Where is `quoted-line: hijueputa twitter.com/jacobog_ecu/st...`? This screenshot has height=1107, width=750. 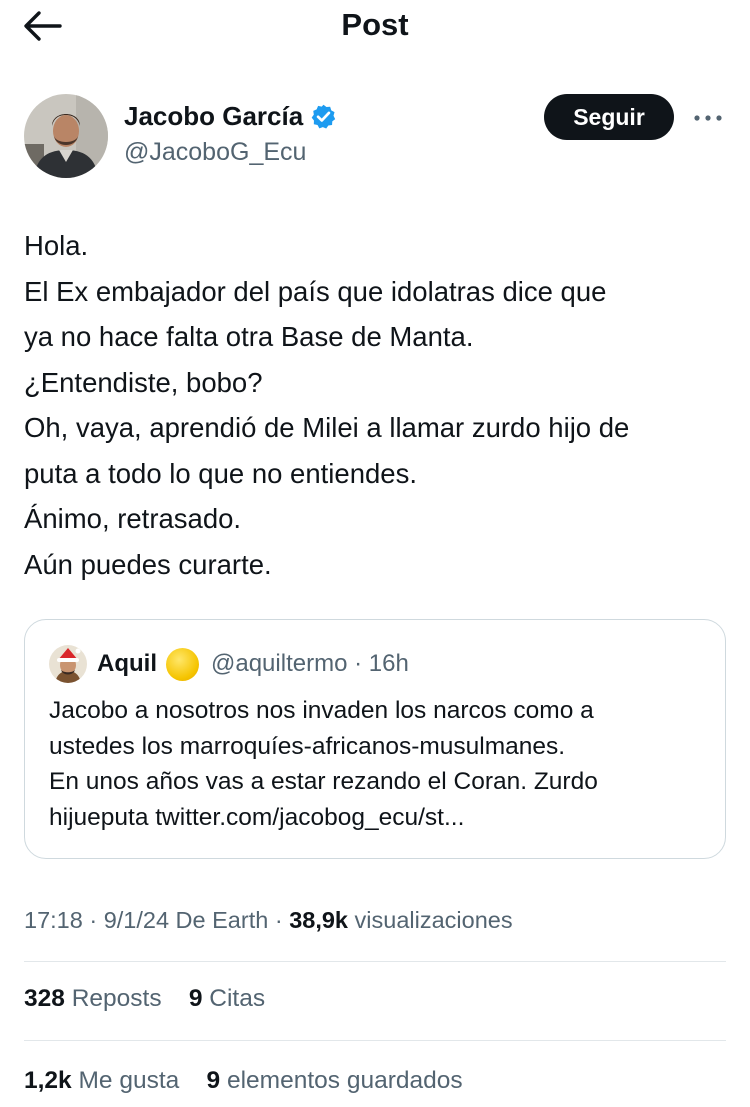
quoted-line: hijueputa twitter.com/jacobog_ecu/st... is located at coordinates (257, 817).